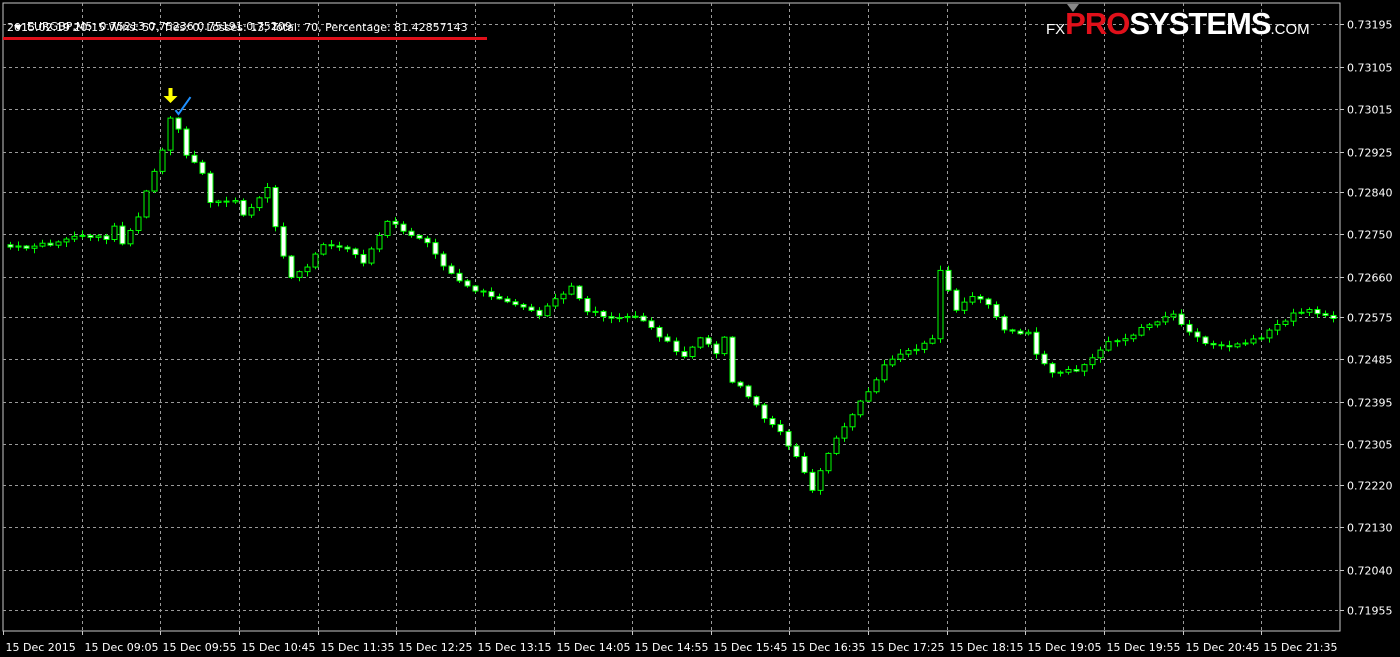 This screenshot has width=1400, height=657. I want to click on time-tick-label: 15 Dec 18:15, so click(987, 647).